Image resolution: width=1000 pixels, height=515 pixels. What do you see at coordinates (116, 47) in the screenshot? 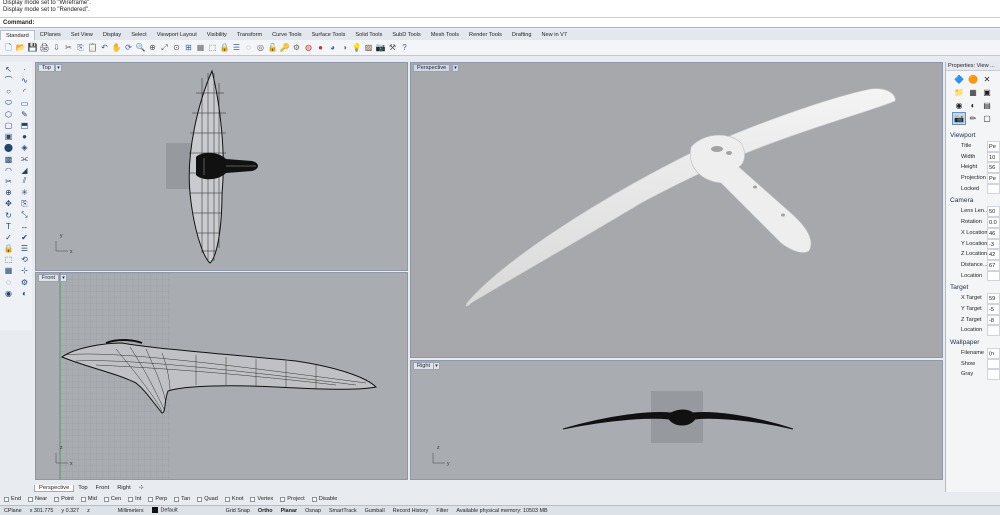
I see `pan-icon: ✋` at bounding box center [116, 47].